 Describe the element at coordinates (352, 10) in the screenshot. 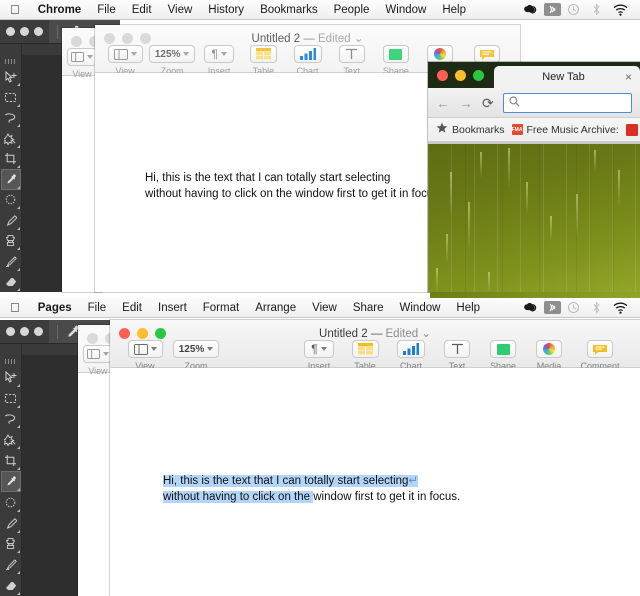

I see `menubar-item-people: People` at that location.